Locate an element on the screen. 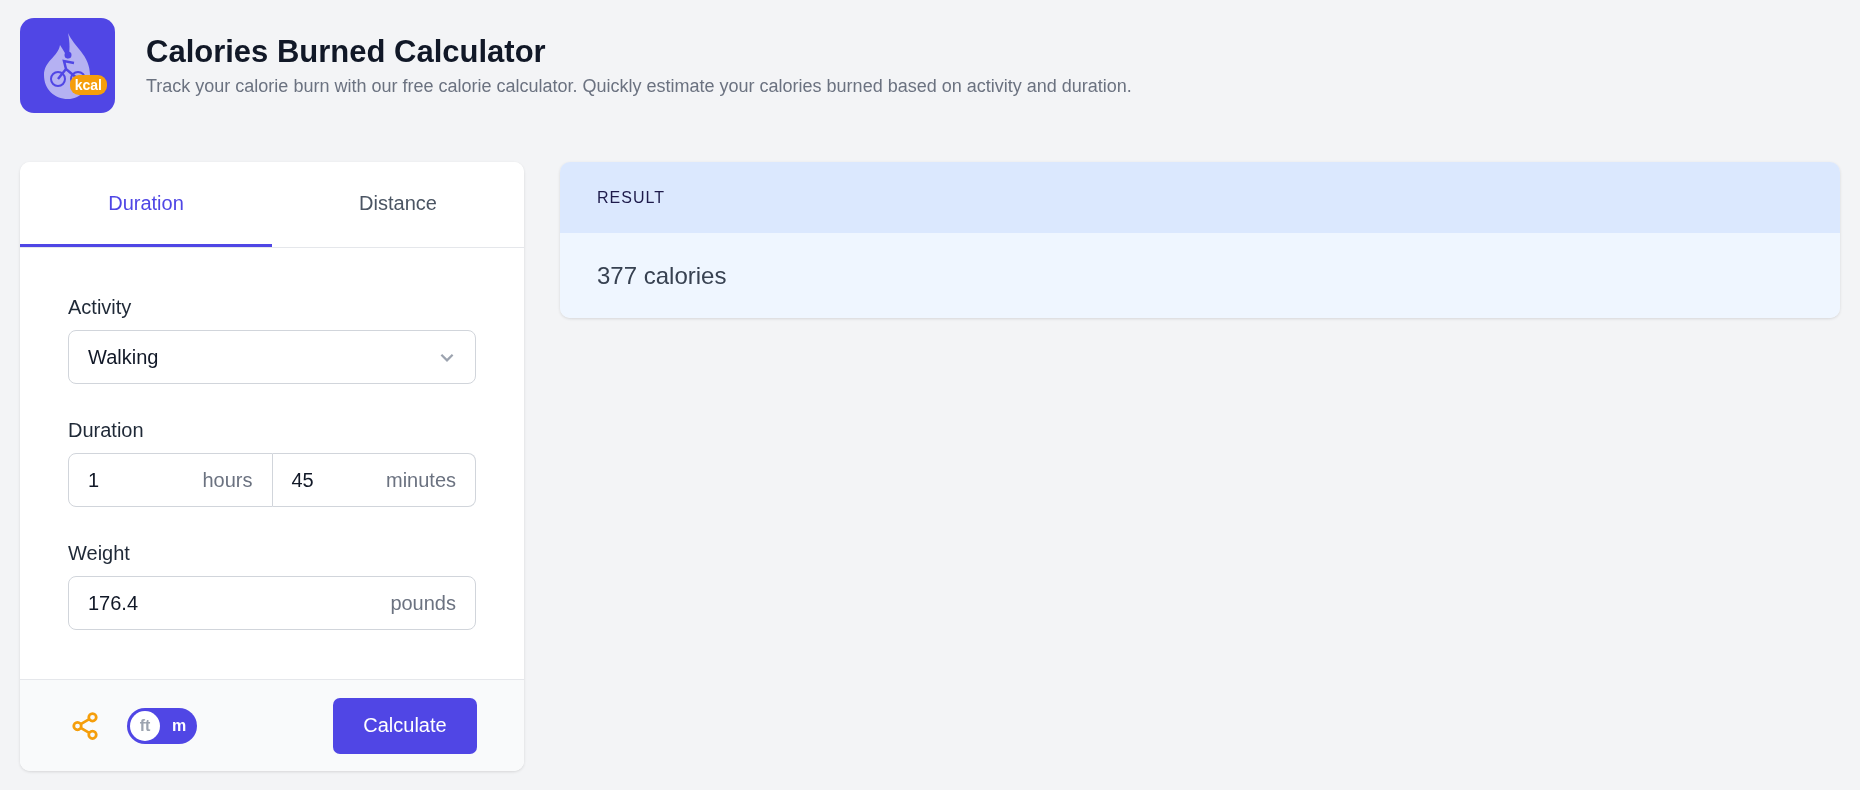 The height and width of the screenshot is (790, 1860). share-icon is located at coordinates (85, 725).